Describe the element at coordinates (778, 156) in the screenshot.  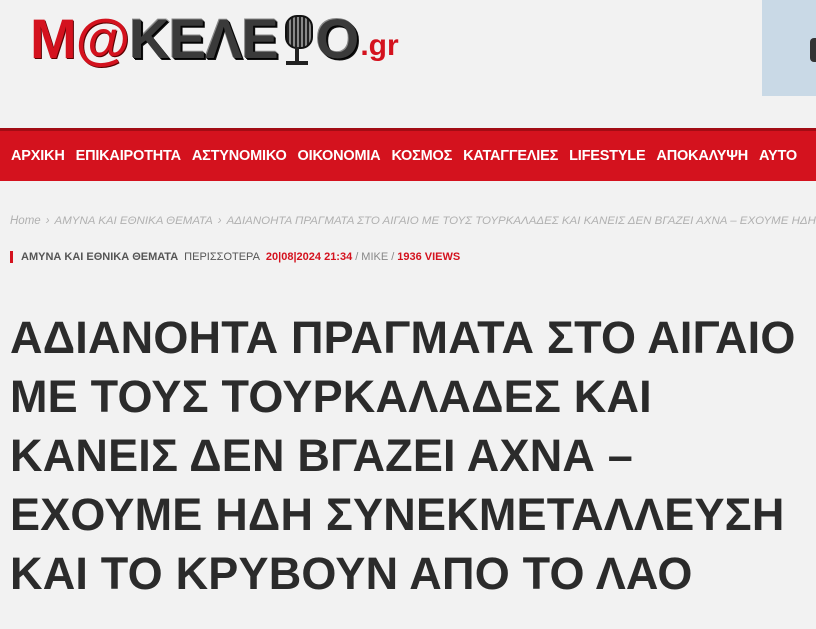
I see `nav-item-auto: ΑΥΤΟ` at that location.